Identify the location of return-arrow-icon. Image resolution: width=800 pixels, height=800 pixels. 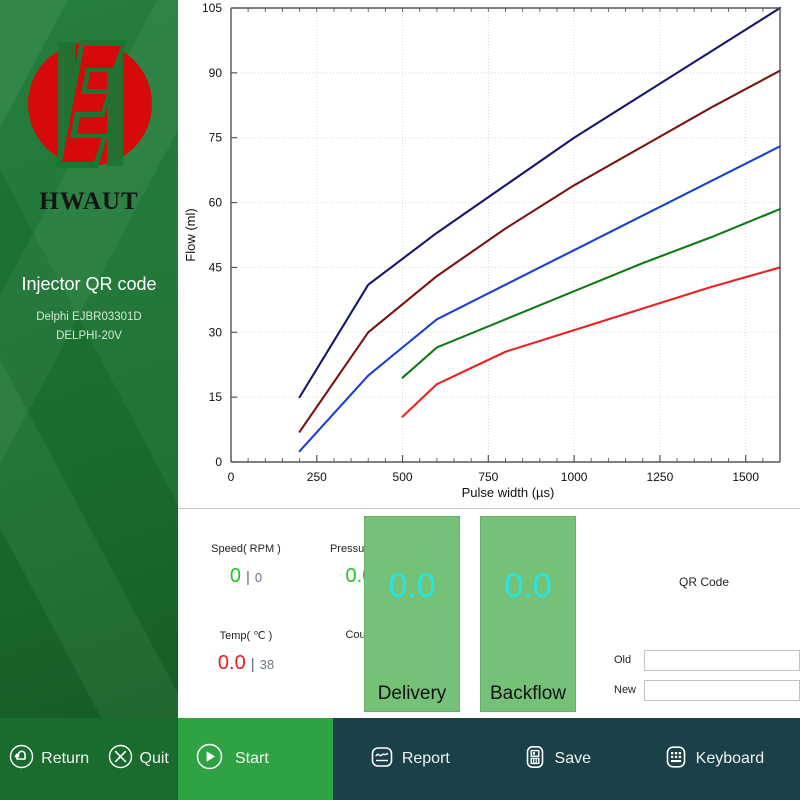
(21, 759).